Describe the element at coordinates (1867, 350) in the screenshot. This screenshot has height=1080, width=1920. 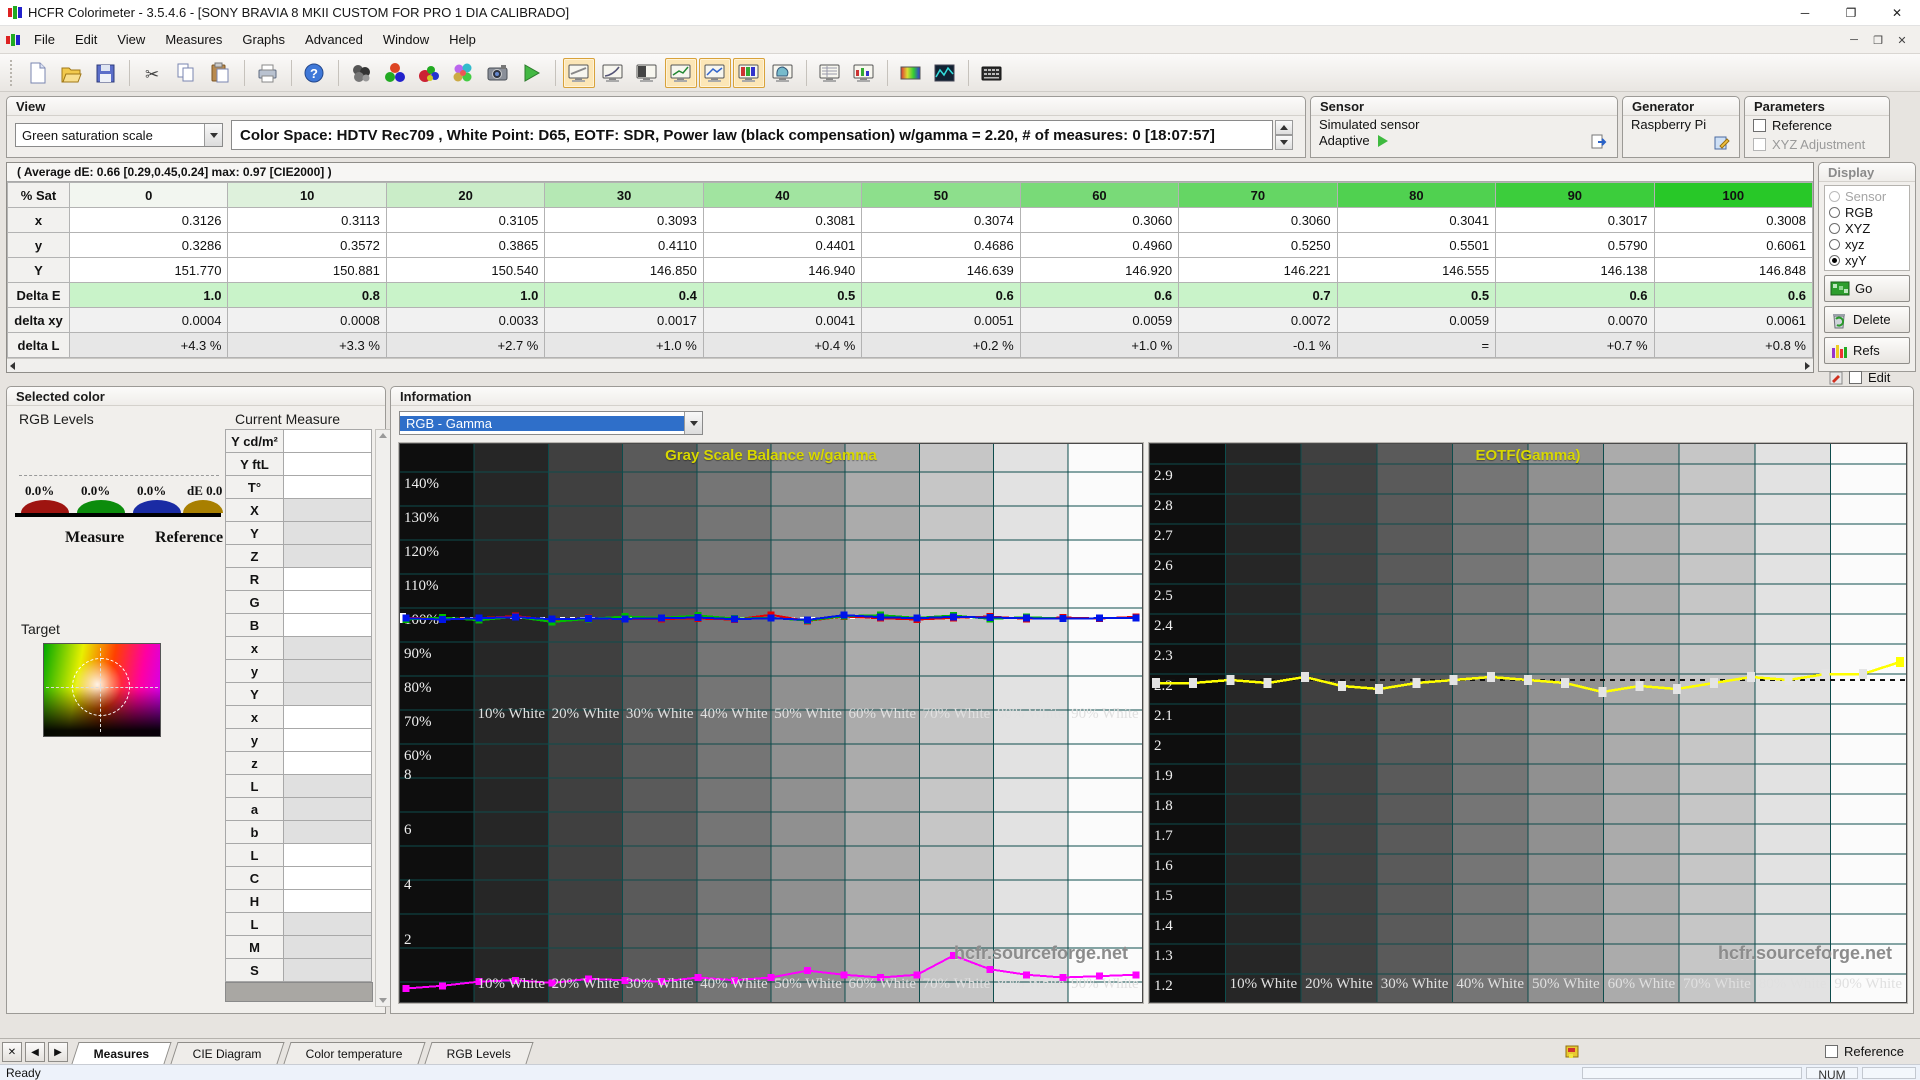
I see `refs-button: Refs` at that location.